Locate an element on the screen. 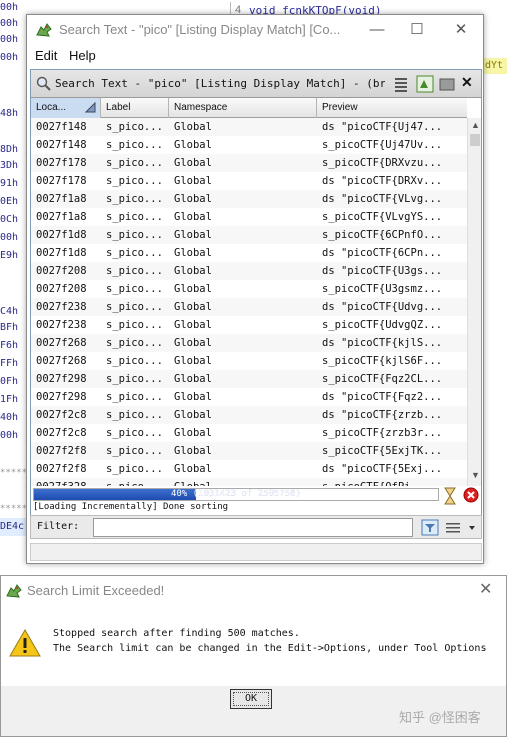 This screenshot has height=737, width=507. filter-options-icon is located at coordinates (430, 527).